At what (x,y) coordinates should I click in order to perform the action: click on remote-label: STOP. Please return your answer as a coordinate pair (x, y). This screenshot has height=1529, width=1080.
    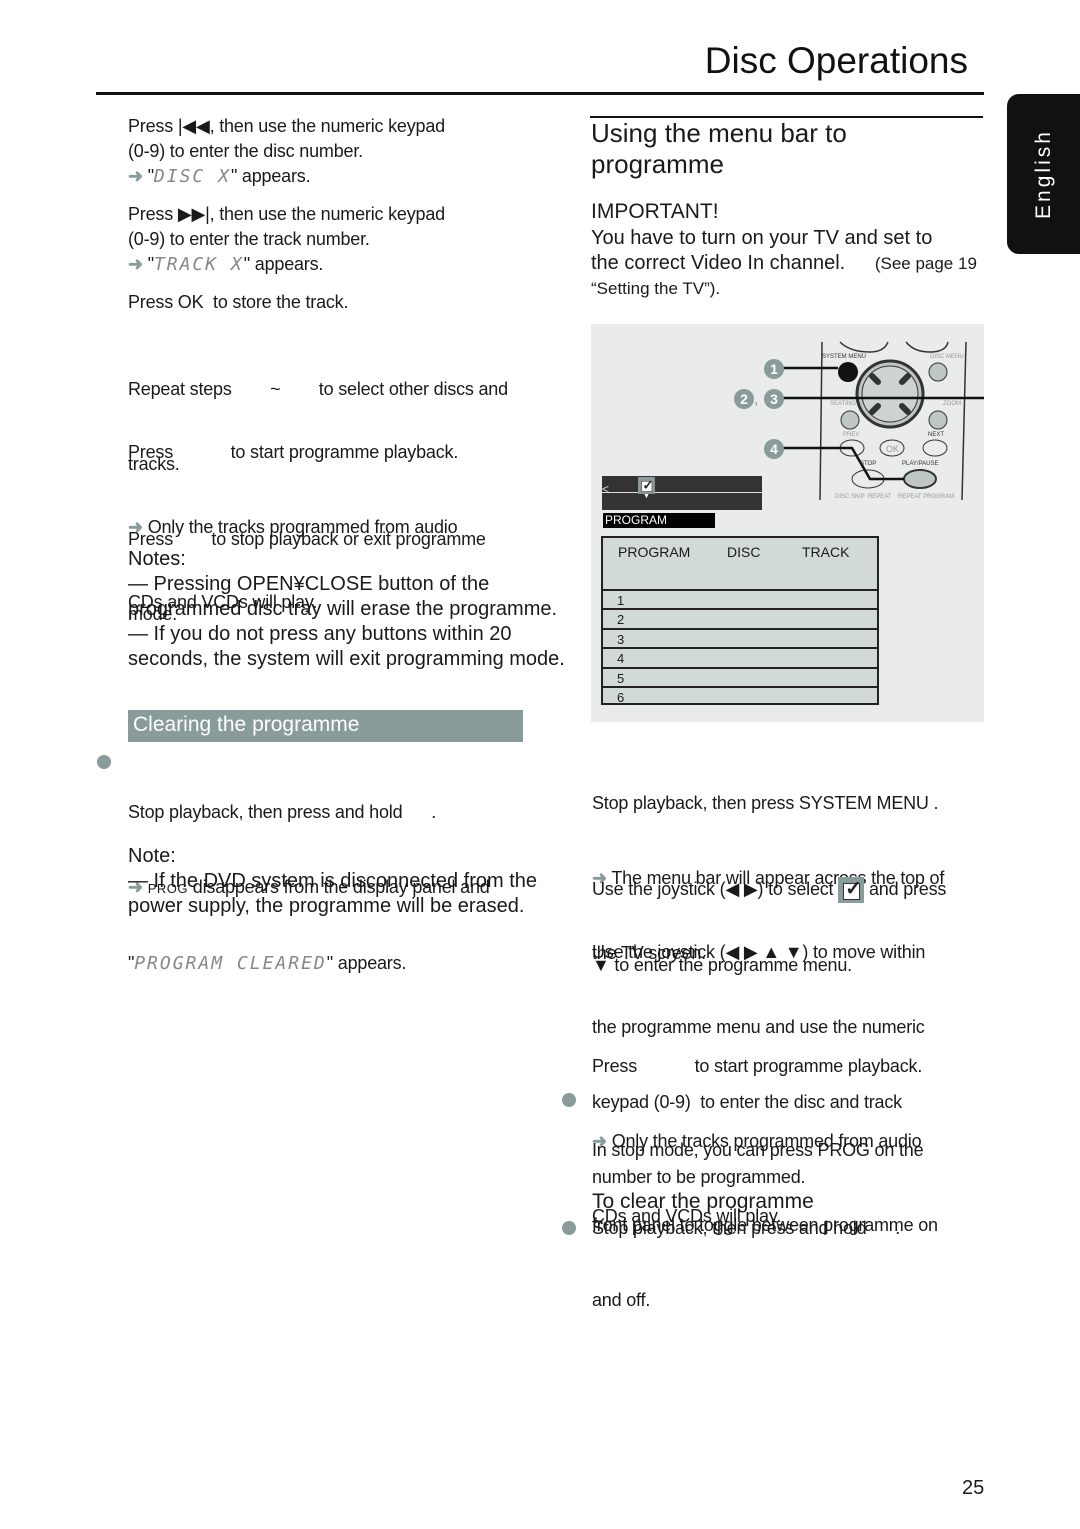
    Looking at the image, I should click on (868, 464).